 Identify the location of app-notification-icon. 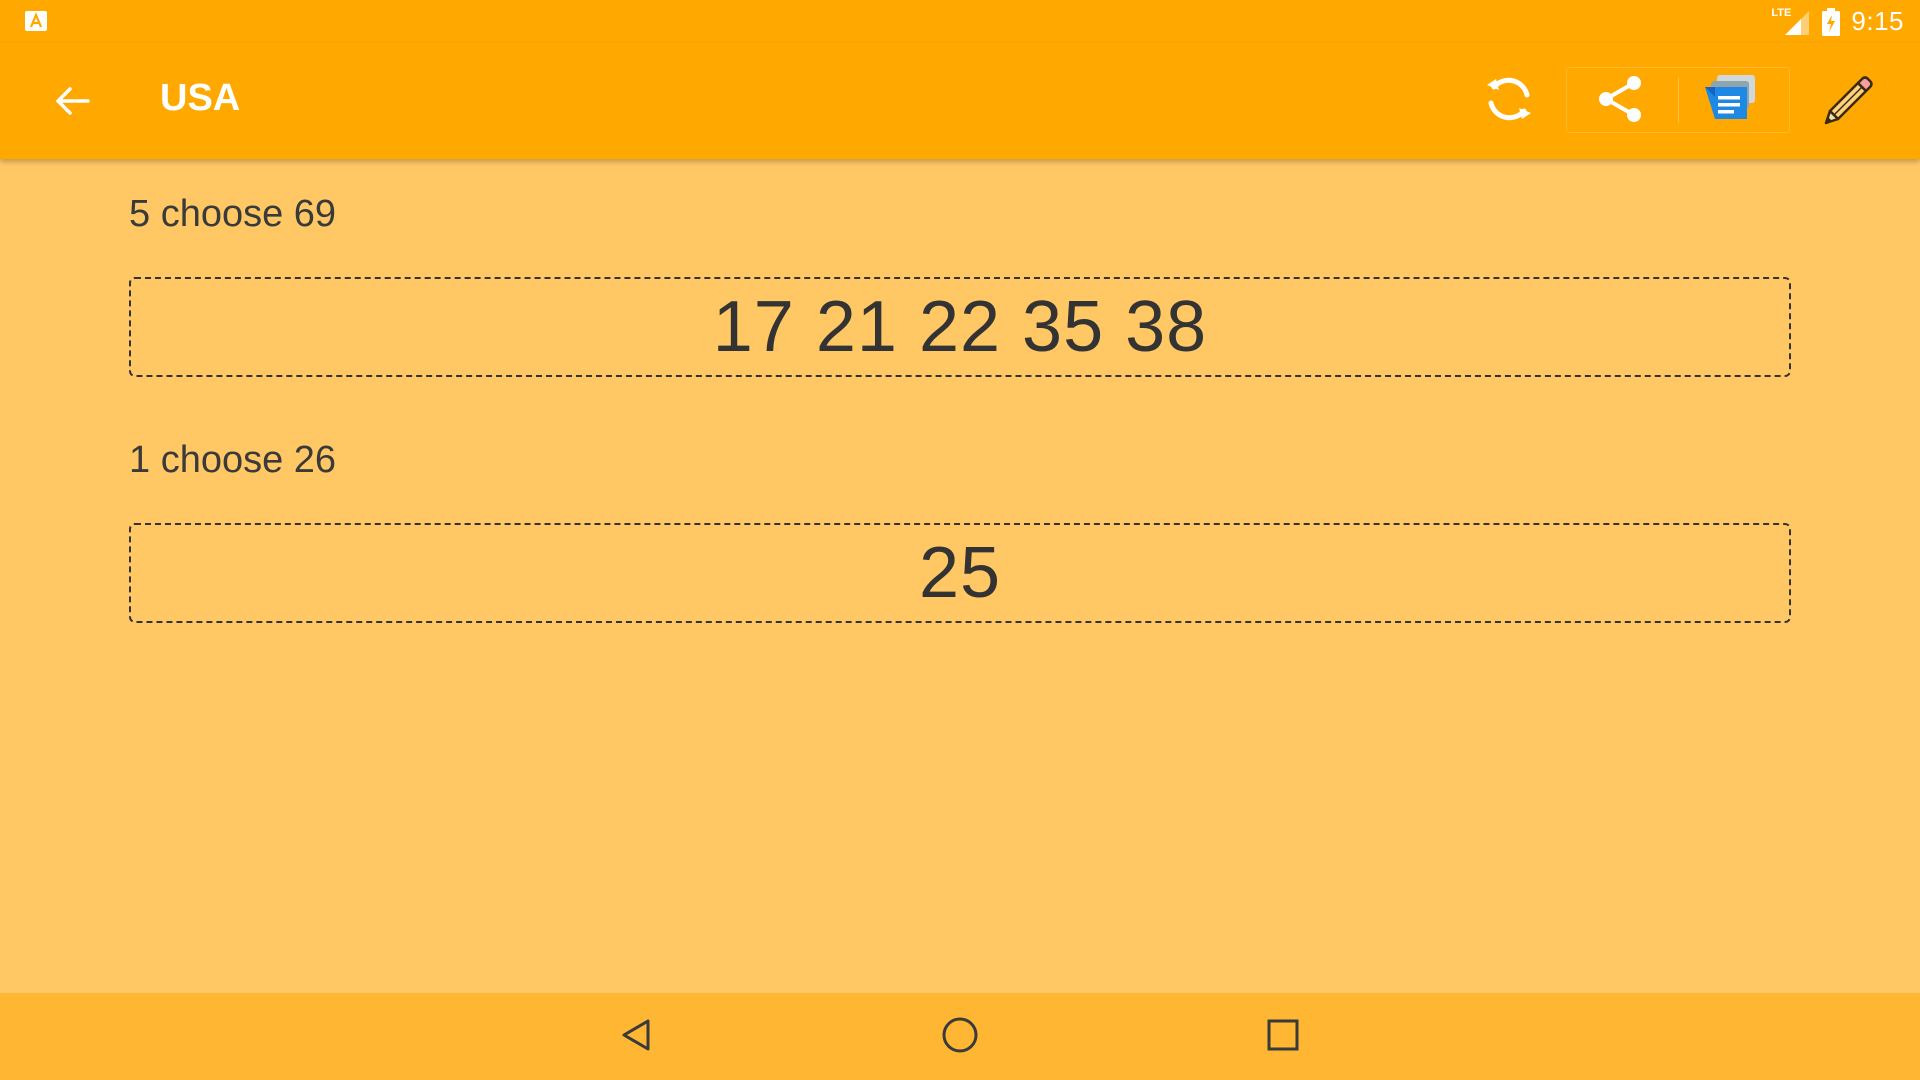
(36, 21).